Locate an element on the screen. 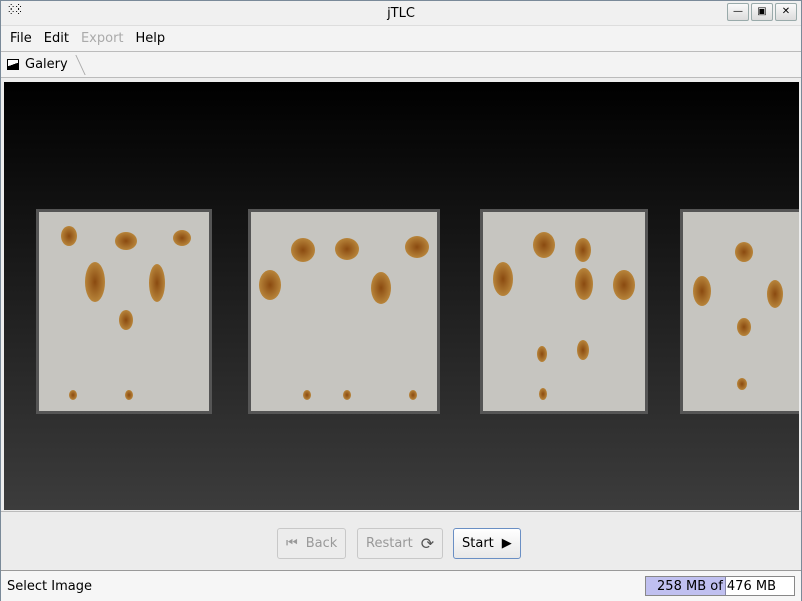 The height and width of the screenshot is (601, 802). window-title: jTLC is located at coordinates (401, 13).